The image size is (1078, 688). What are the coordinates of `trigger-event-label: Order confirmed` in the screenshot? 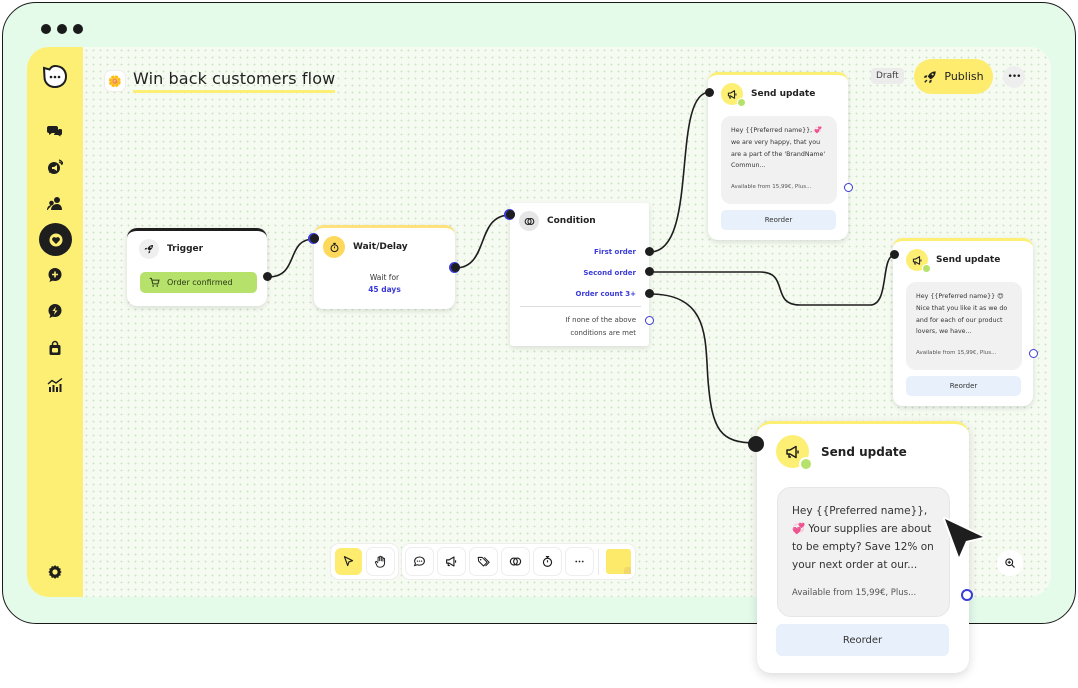 It's located at (200, 282).